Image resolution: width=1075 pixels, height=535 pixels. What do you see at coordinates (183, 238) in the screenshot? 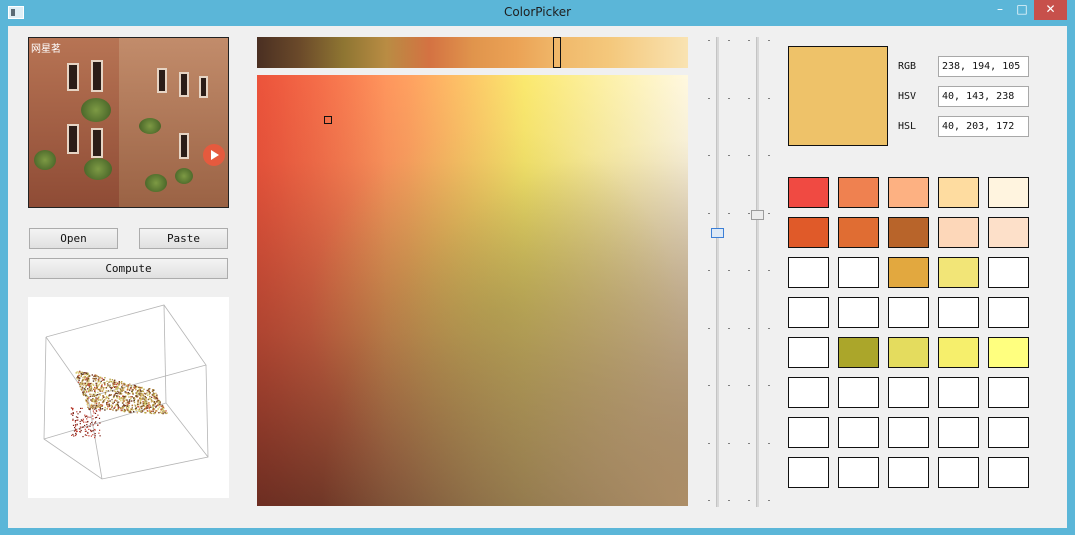
I see `paste-button: Paste` at bounding box center [183, 238].